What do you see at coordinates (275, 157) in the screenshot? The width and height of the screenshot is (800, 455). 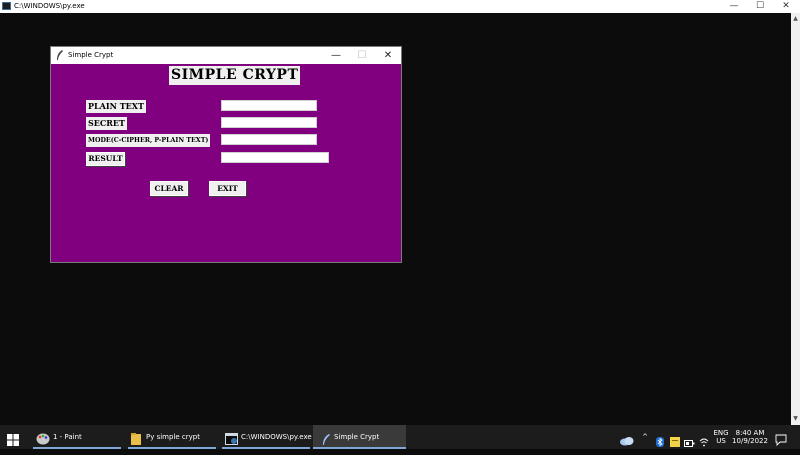 I see `result-output-field` at bounding box center [275, 157].